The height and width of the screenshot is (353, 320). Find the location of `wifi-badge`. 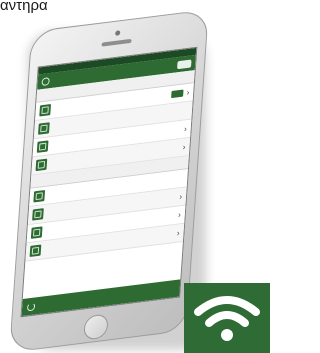

wifi-badge is located at coordinates (227, 318).